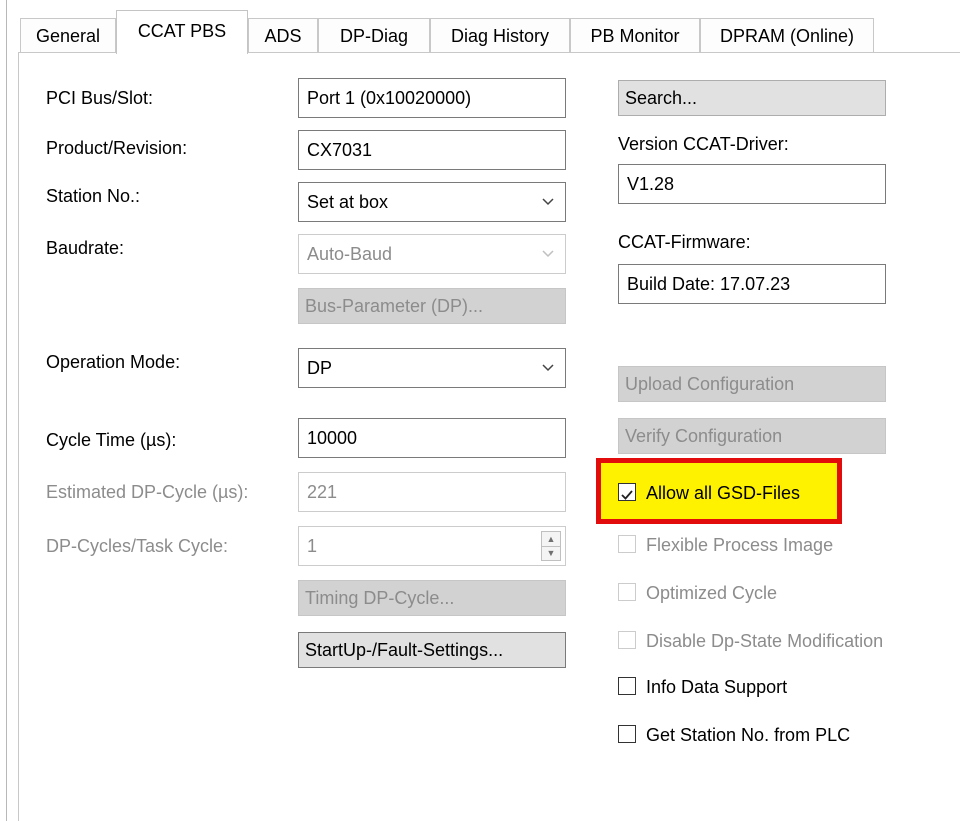  I want to click on version-ccat-driver-field: V1.28, so click(752, 184).